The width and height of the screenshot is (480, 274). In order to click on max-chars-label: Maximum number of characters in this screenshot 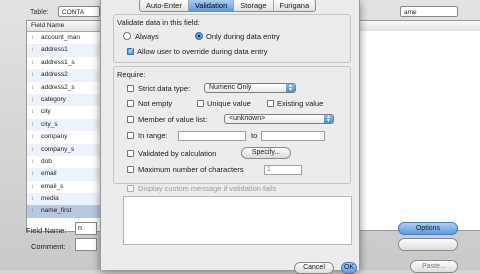, I will do `click(190, 169)`.